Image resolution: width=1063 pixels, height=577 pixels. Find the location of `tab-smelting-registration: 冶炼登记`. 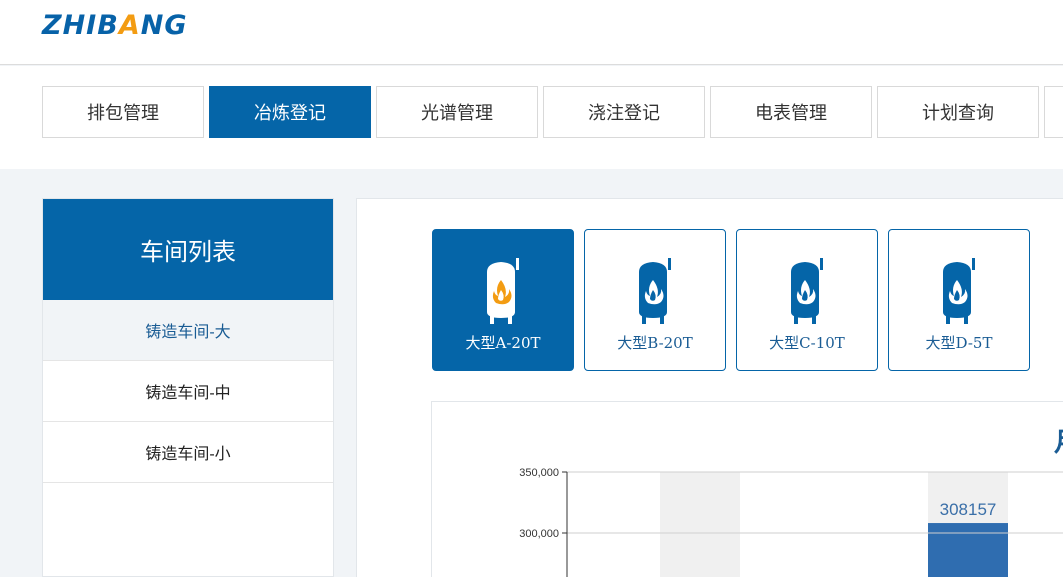

tab-smelting-registration: 冶炼登记 is located at coordinates (290, 112).